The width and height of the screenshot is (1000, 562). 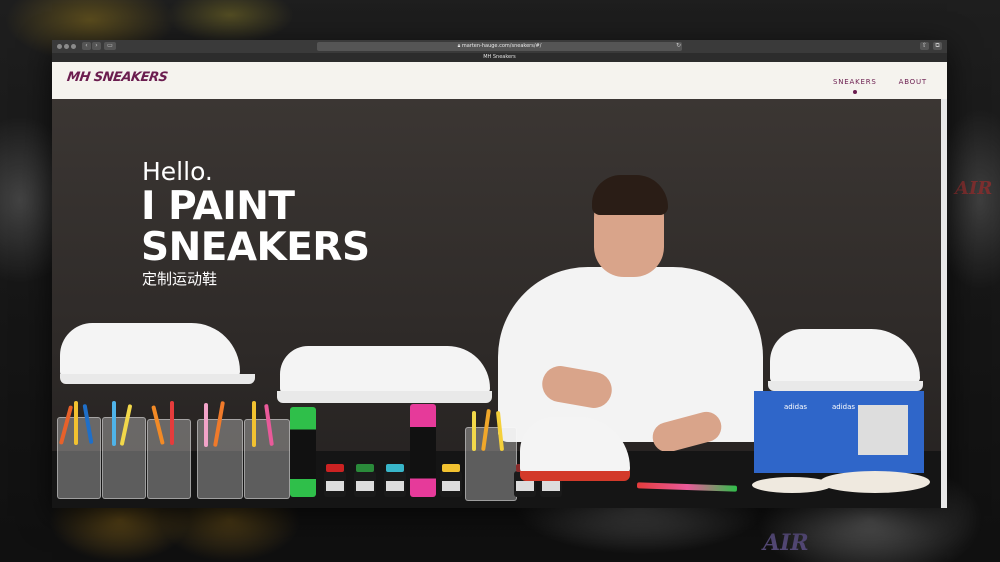 I want to click on hero-photo-sneaker-on-box, so click(x=845, y=356).